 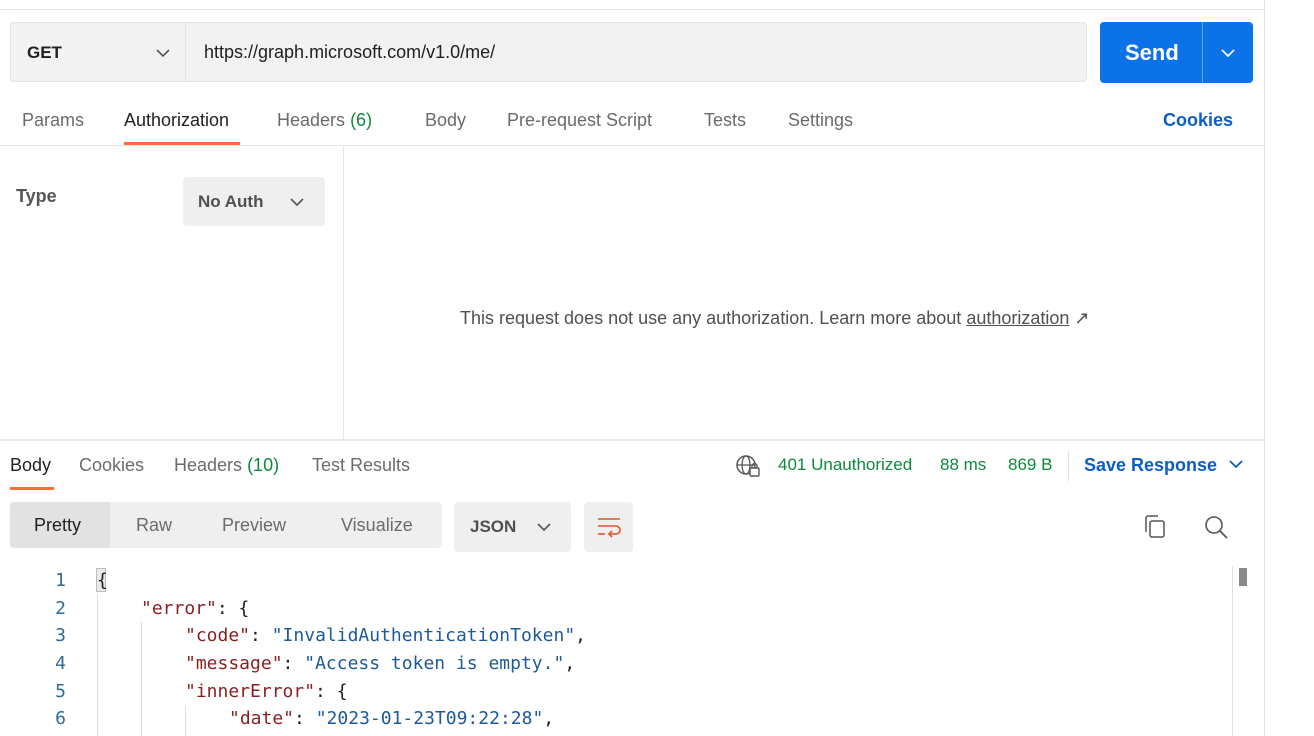 I want to click on format-value: JSON, so click(x=493, y=526).